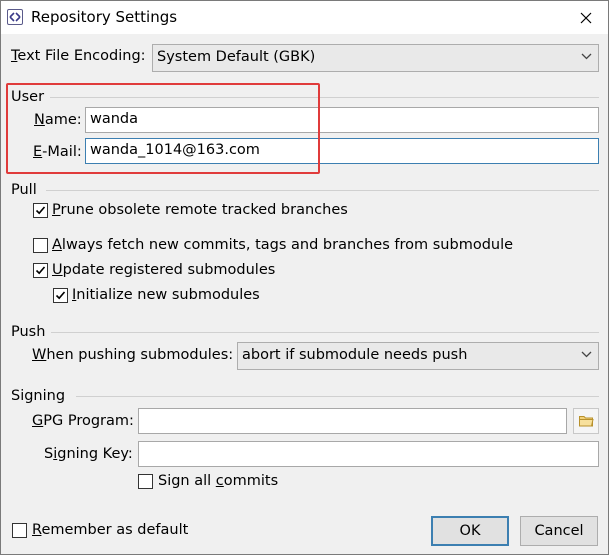 The image size is (609, 555). I want to click on prune-checkbox, so click(40, 210).